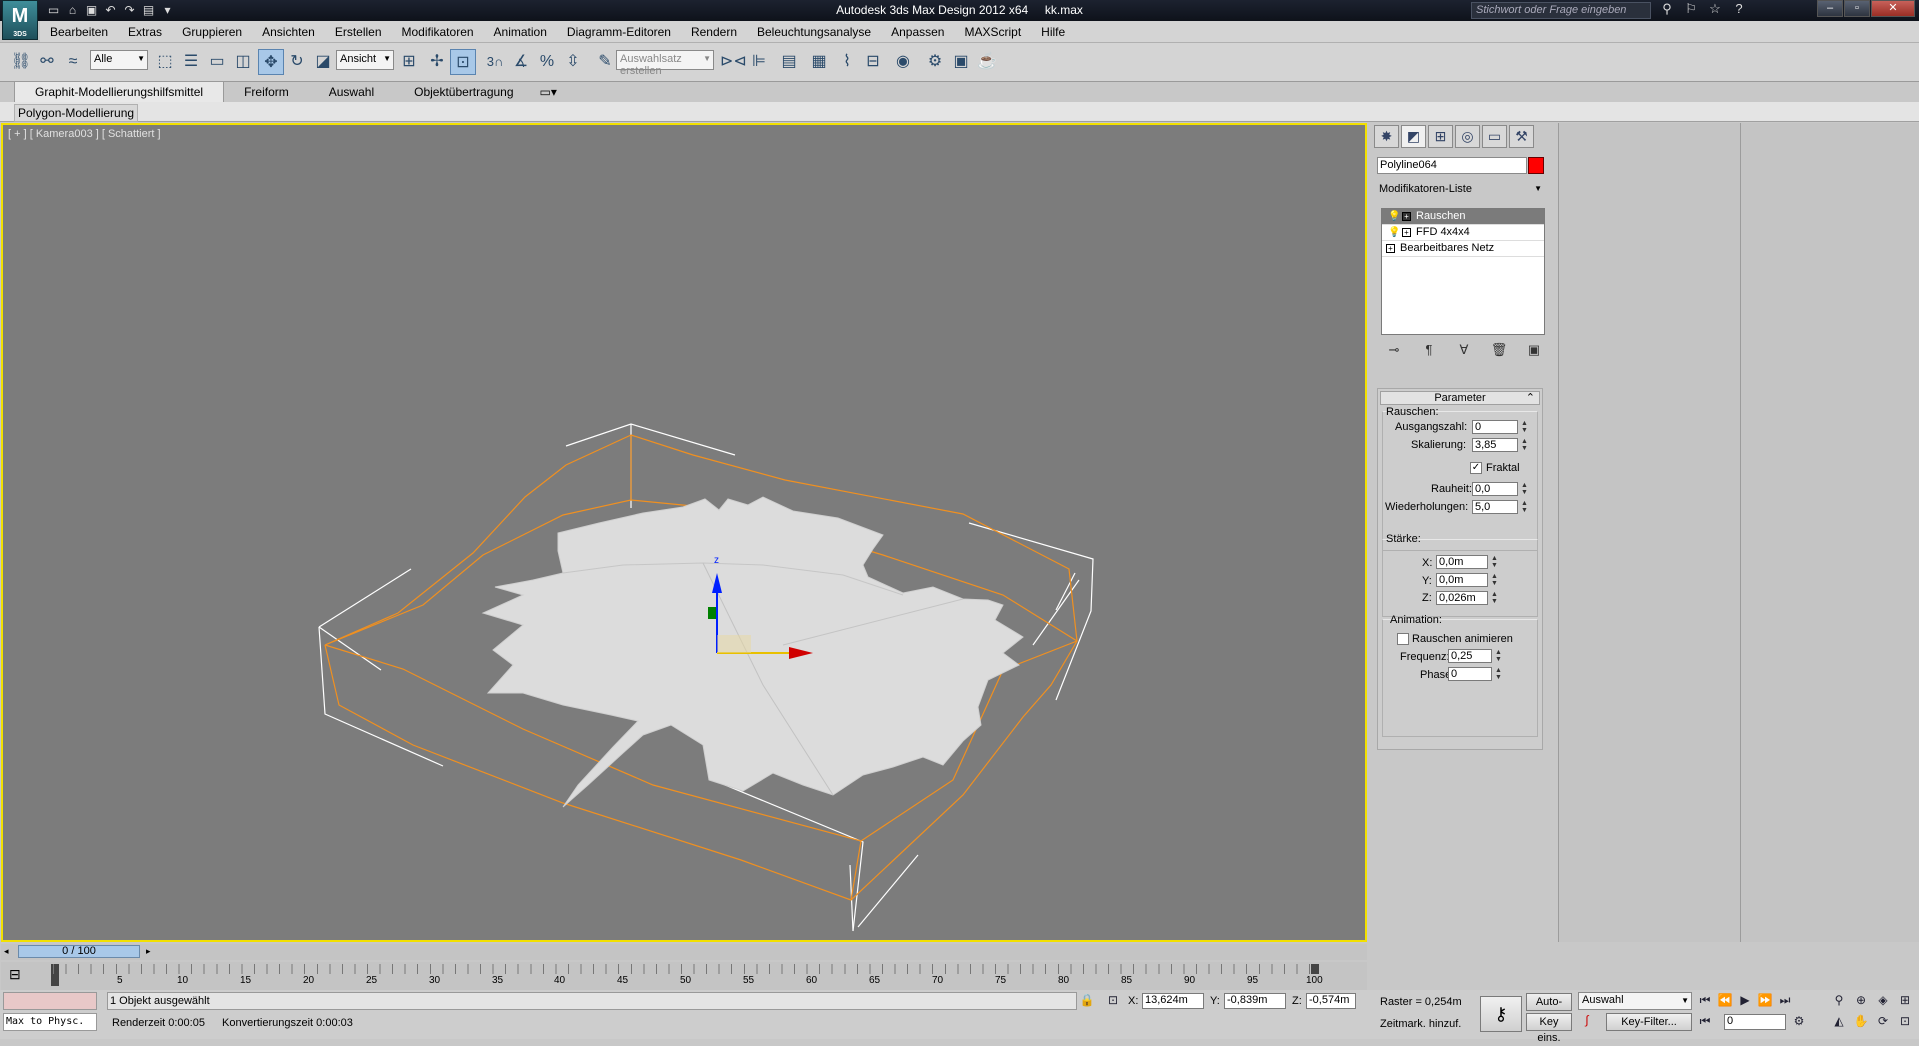  I want to click on stack-item-ffd: 💡 + FFD 4x4x4, so click(1463, 233).